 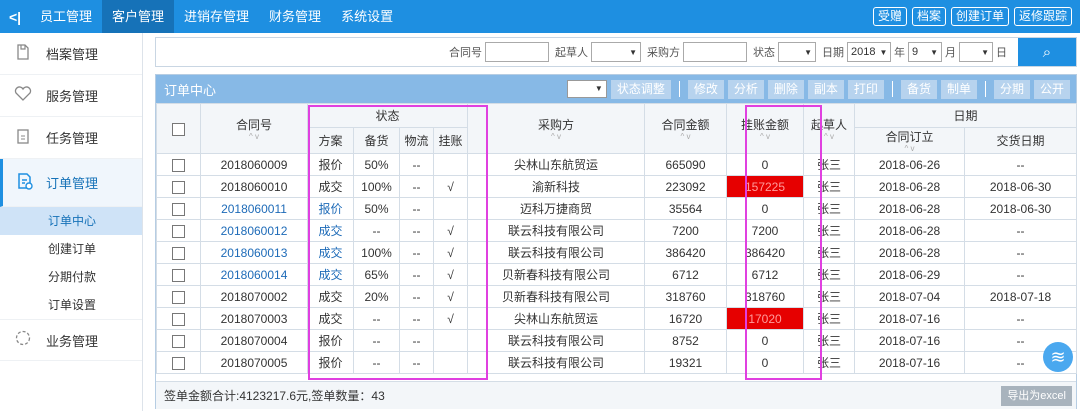 What do you see at coordinates (869, 52) in the screenshot?
I see `year-select: 2018 ▼` at bounding box center [869, 52].